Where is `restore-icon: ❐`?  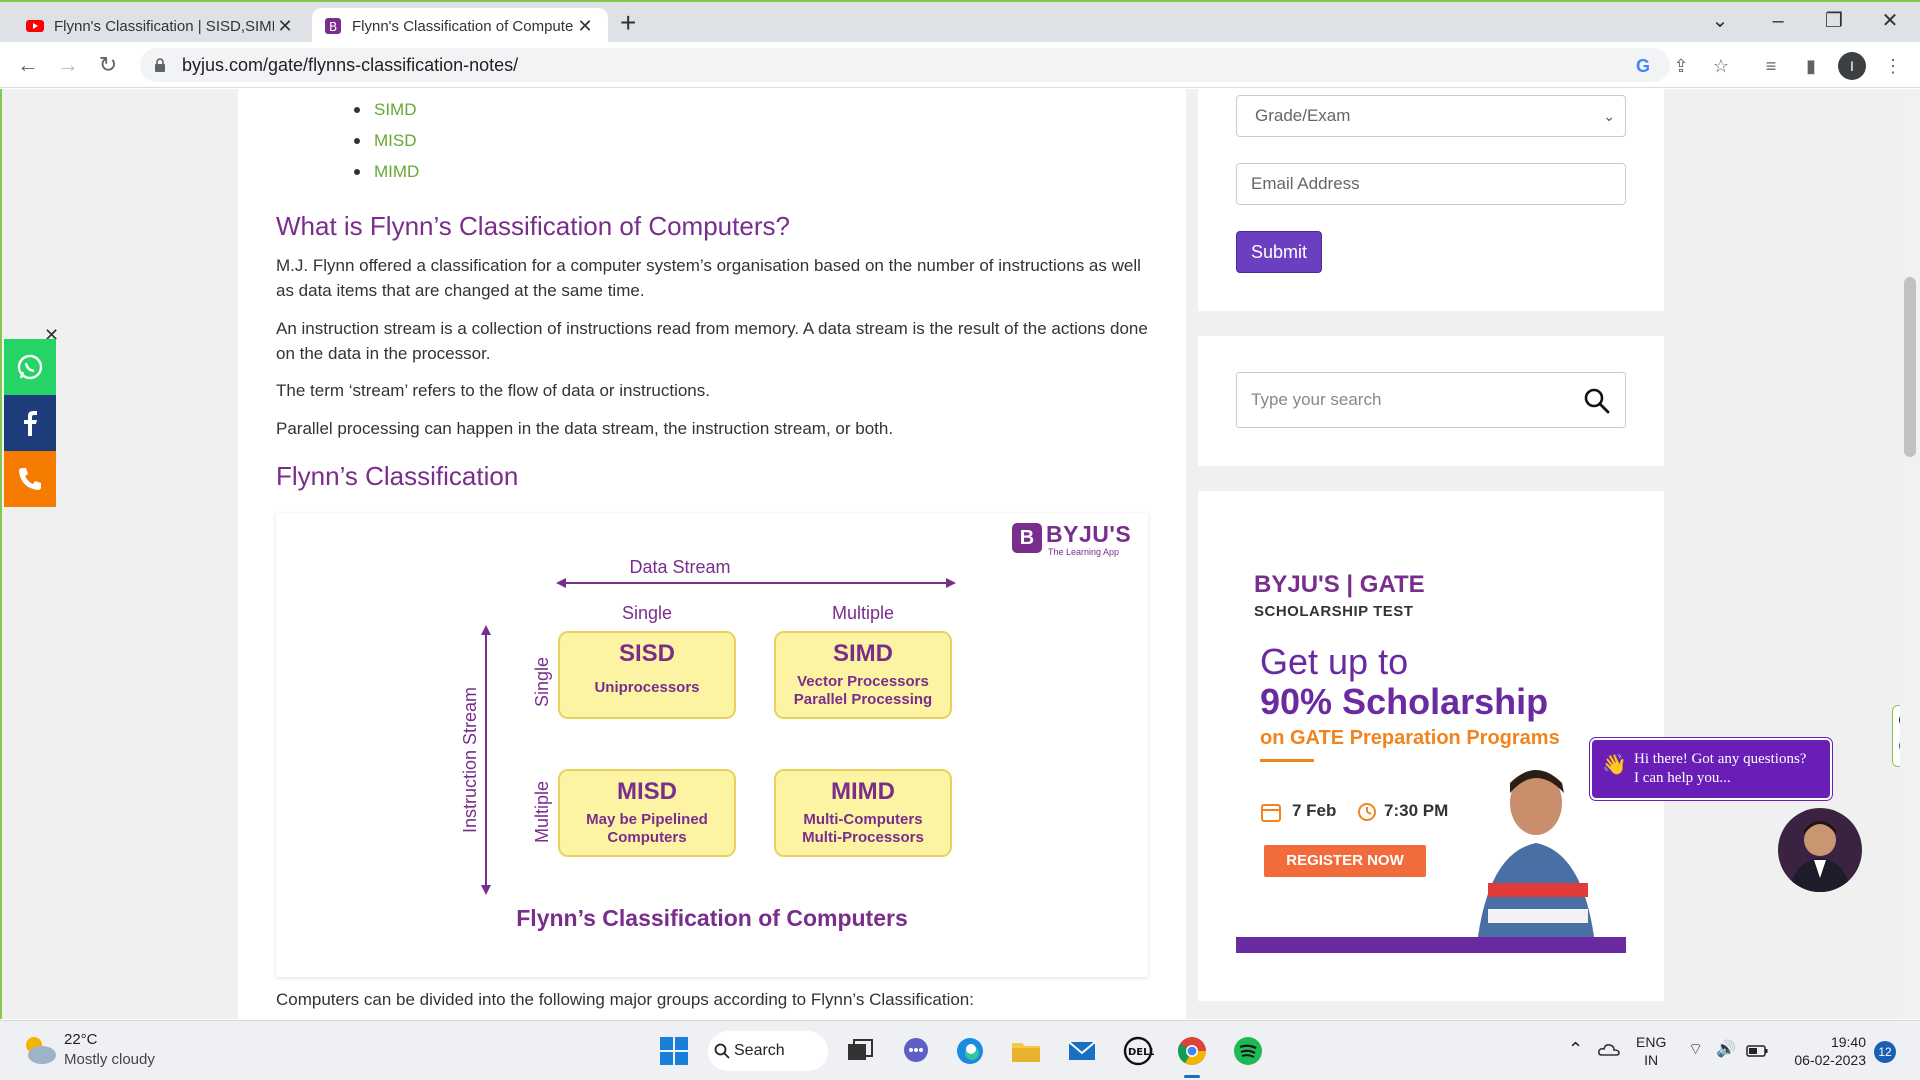
restore-icon: ❐ is located at coordinates (1834, 21).